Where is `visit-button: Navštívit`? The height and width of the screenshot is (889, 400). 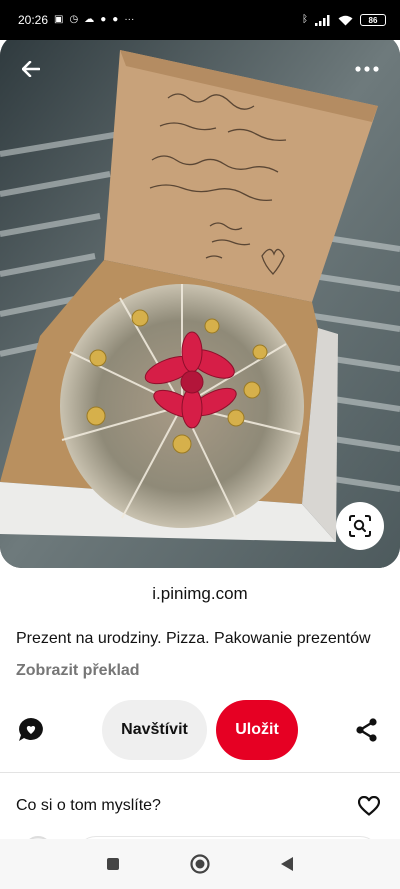 visit-button: Navštívit is located at coordinates (154, 730).